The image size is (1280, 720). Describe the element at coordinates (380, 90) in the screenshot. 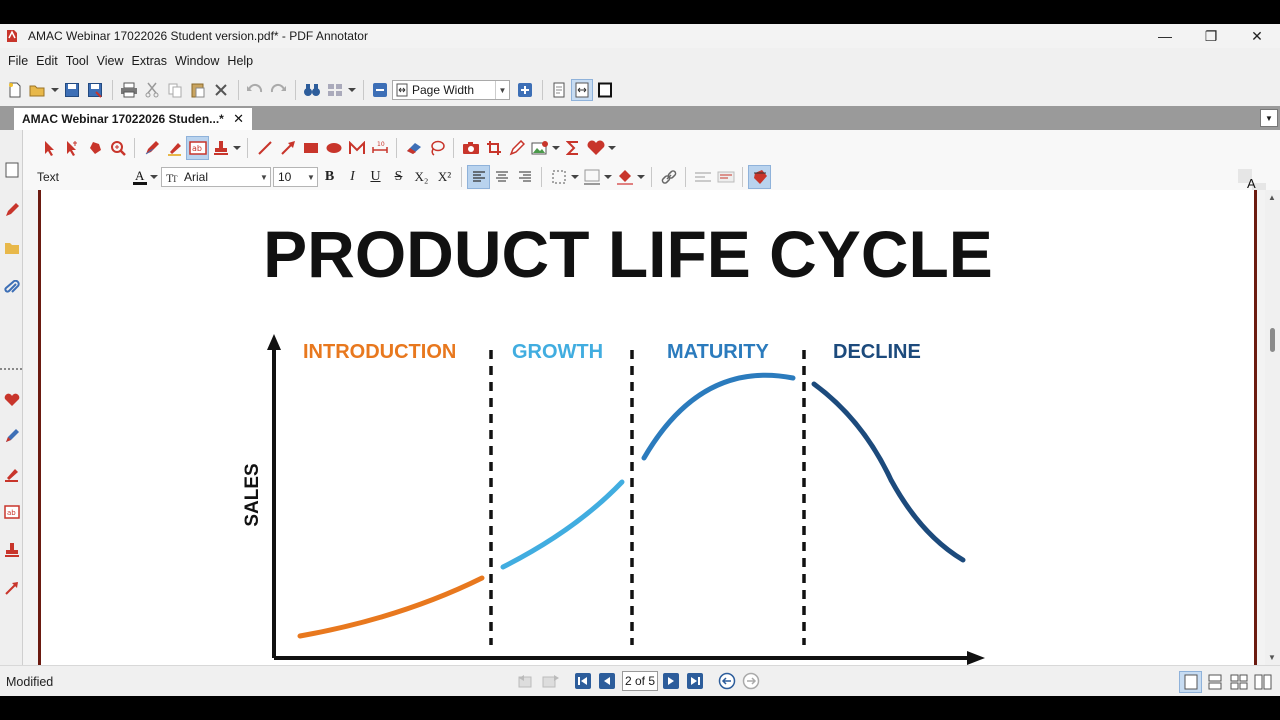

I see `zoom-out-button` at that location.